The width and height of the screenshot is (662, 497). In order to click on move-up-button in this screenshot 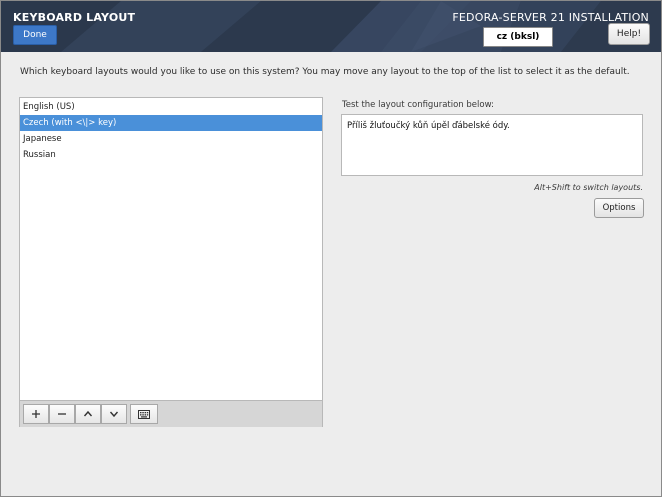, I will do `click(88, 414)`.